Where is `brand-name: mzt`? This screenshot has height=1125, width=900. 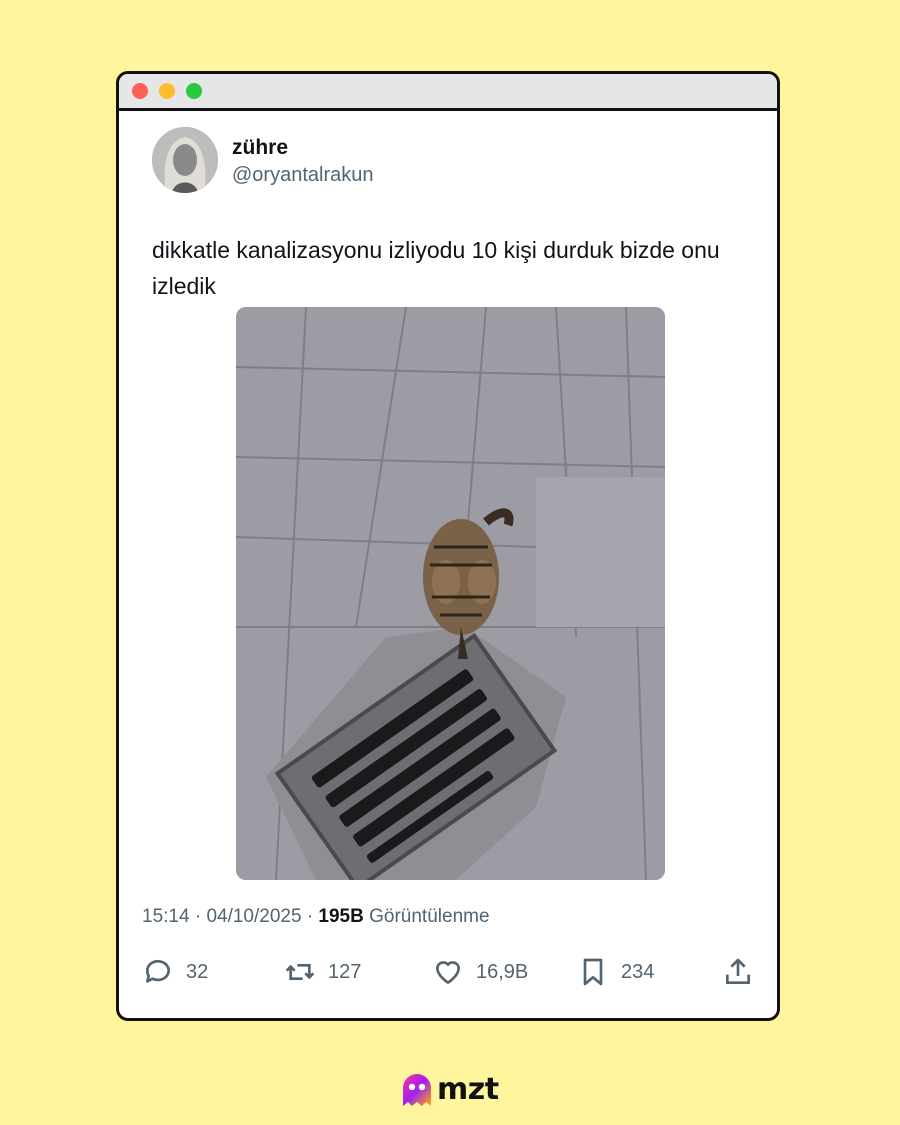
brand-name: mzt is located at coordinates (468, 1089).